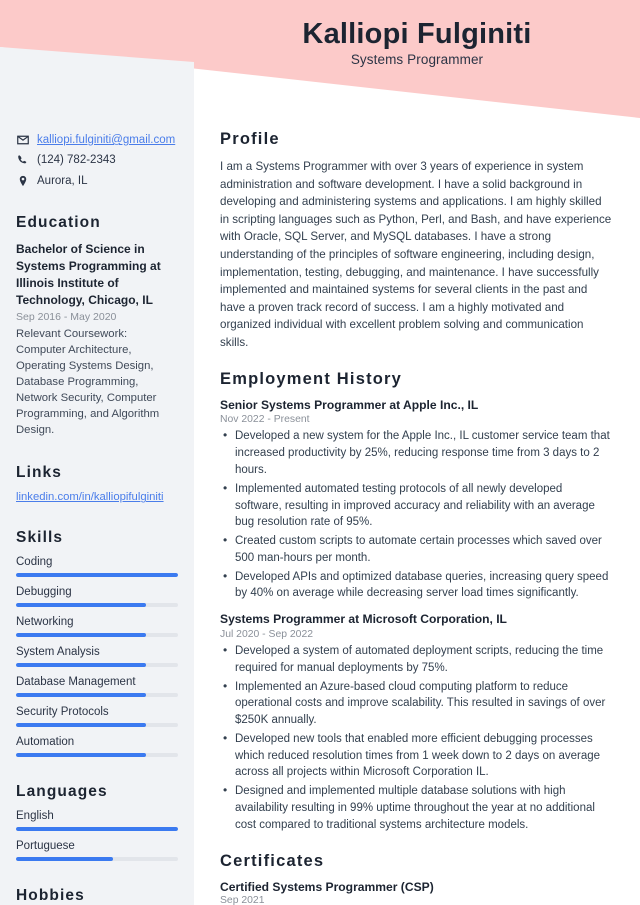 Image resolution: width=640 pixels, height=905 pixels. I want to click on education-date: Sep 2016 - May 2020, so click(66, 317).